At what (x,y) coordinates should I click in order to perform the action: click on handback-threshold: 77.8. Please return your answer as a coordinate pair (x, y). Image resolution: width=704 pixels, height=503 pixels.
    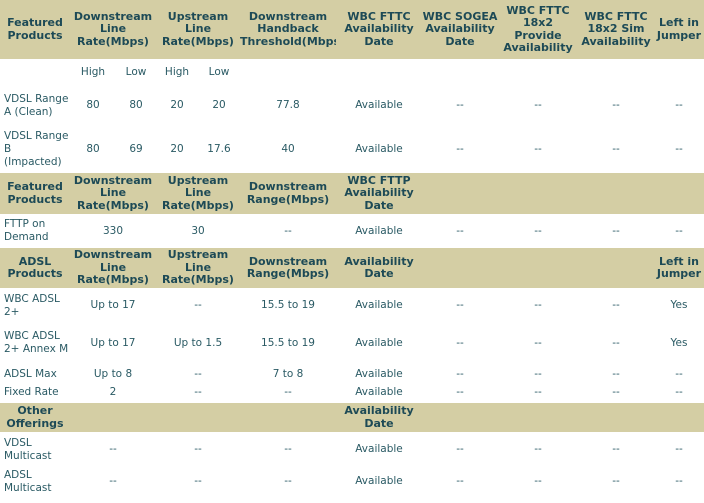
    Looking at the image, I should click on (288, 107).